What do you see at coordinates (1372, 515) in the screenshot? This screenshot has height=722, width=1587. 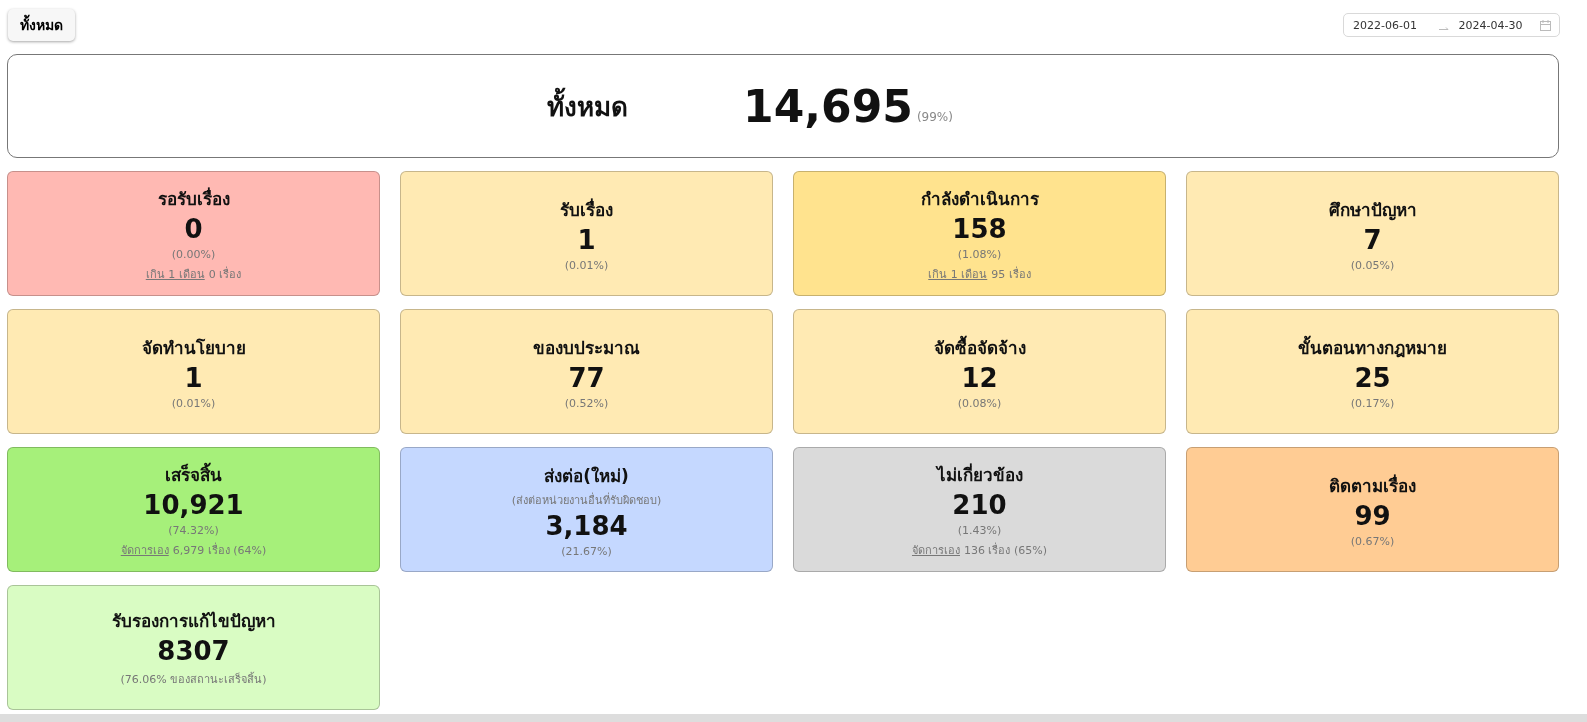 I see `card-value: 99` at bounding box center [1372, 515].